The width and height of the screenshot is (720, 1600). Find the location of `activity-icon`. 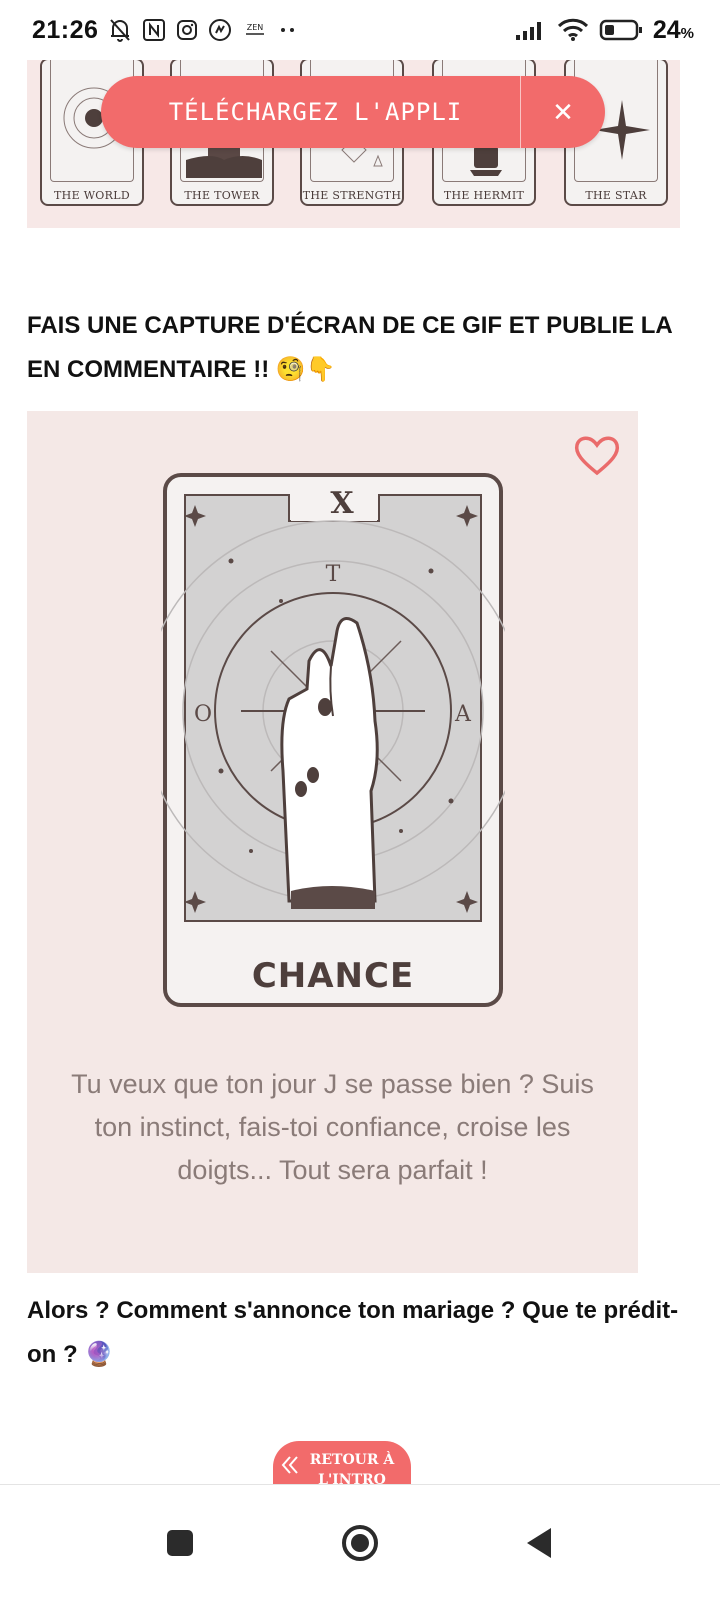

activity-icon is located at coordinates (220, 30).